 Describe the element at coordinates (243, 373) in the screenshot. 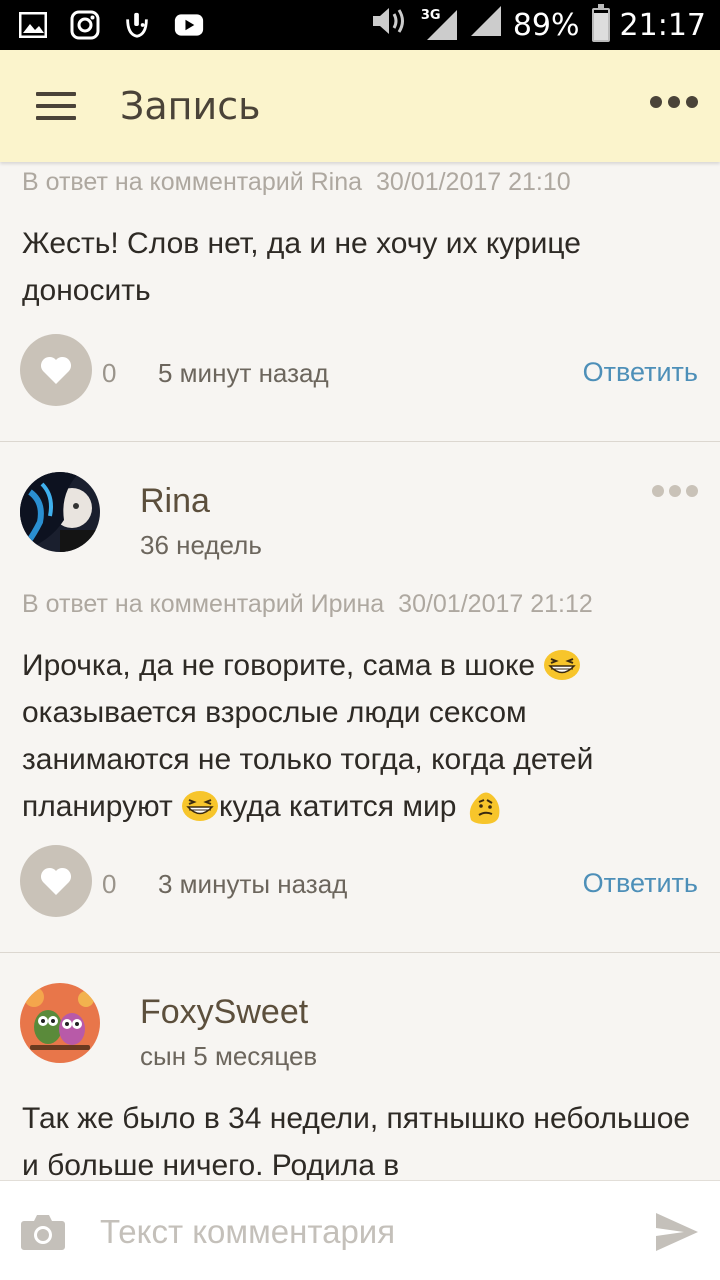

I see `comment-time: 5 минут назад` at that location.